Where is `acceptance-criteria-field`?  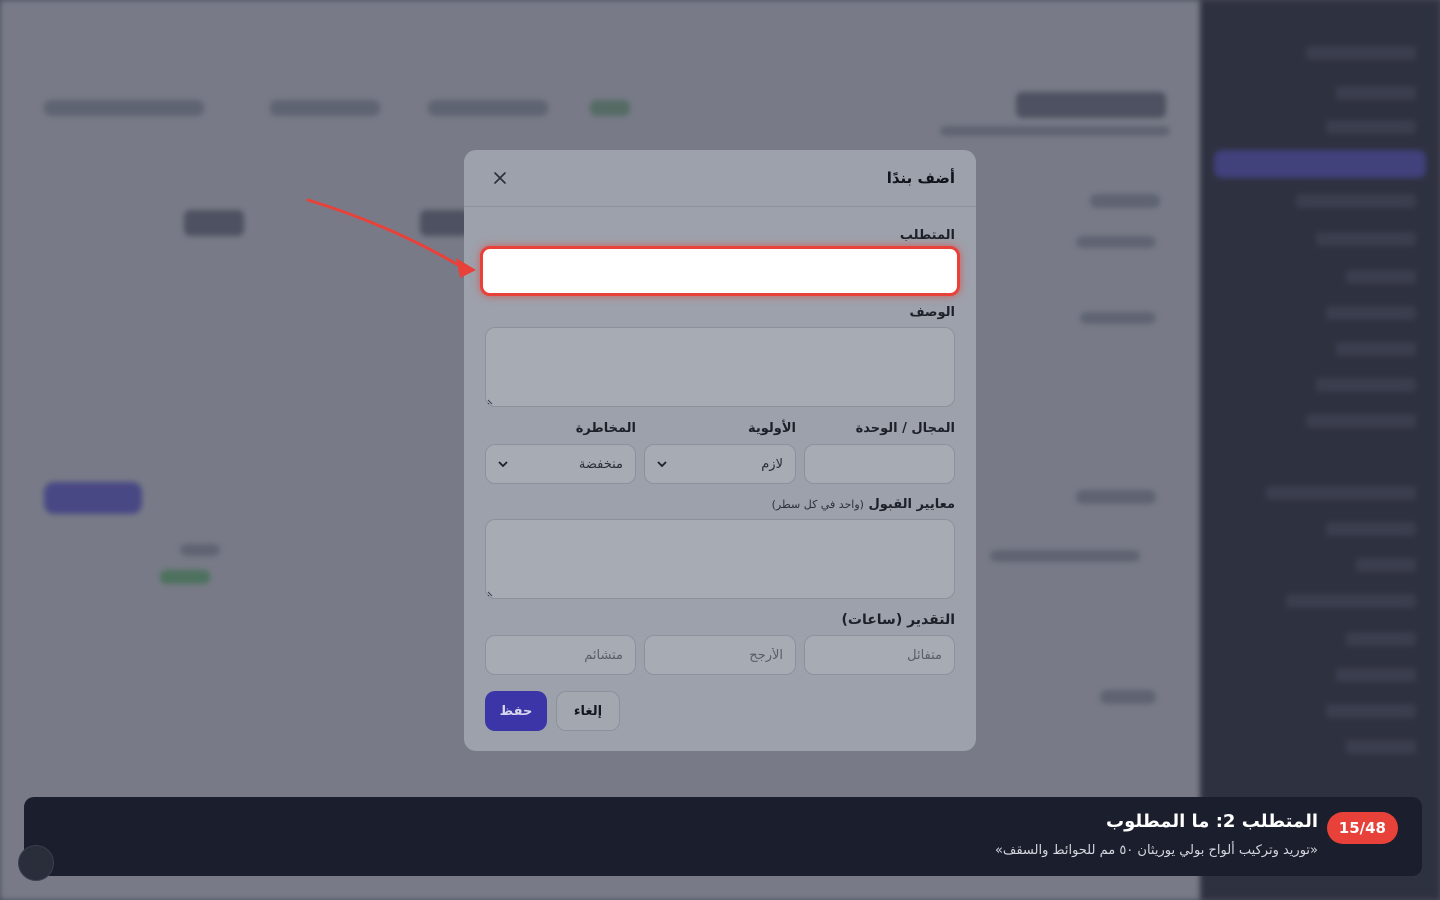 acceptance-criteria-field is located at coordinates (720, 559).